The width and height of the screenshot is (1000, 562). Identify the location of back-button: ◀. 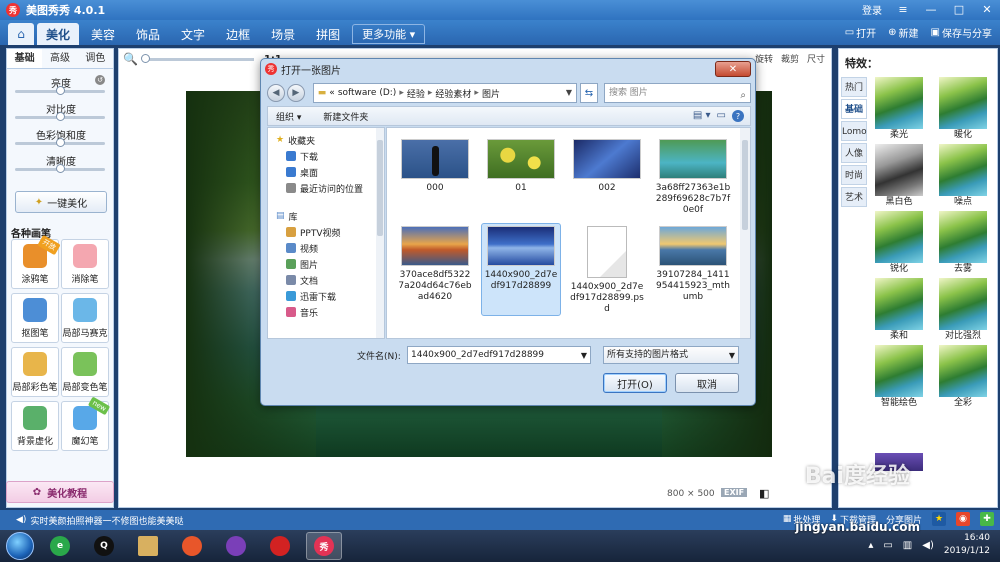
(276, 93).